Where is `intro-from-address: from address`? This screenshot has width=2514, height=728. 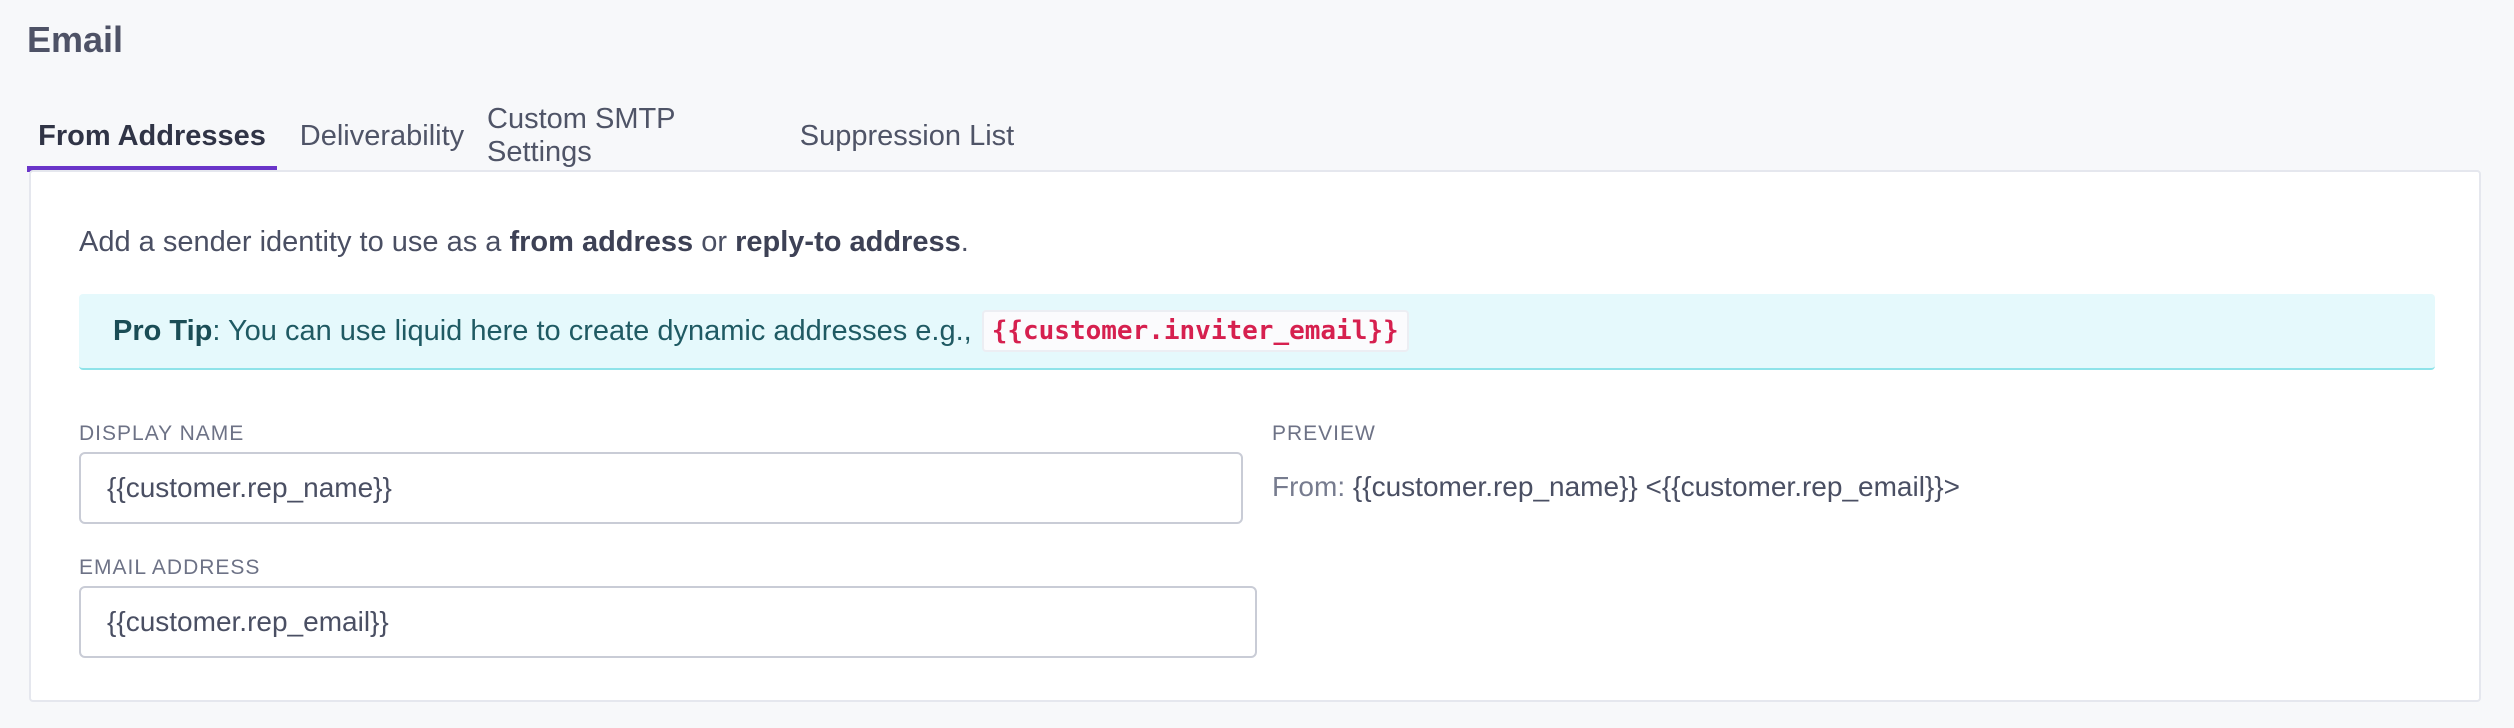 intro-from-address: from address is located at coordinates (601, 242).